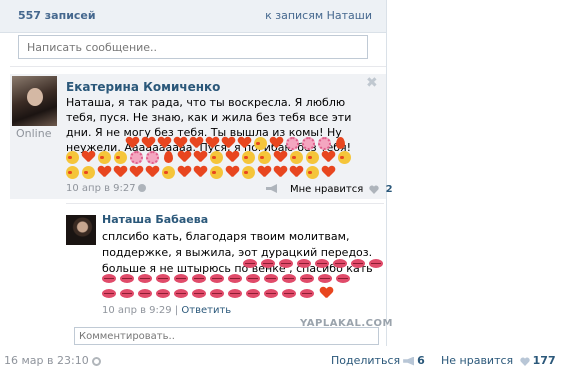  What do you see at coordinates (34, 133) in the screenshot?
I see `online-status: Online` at bounding box center [34, 133].